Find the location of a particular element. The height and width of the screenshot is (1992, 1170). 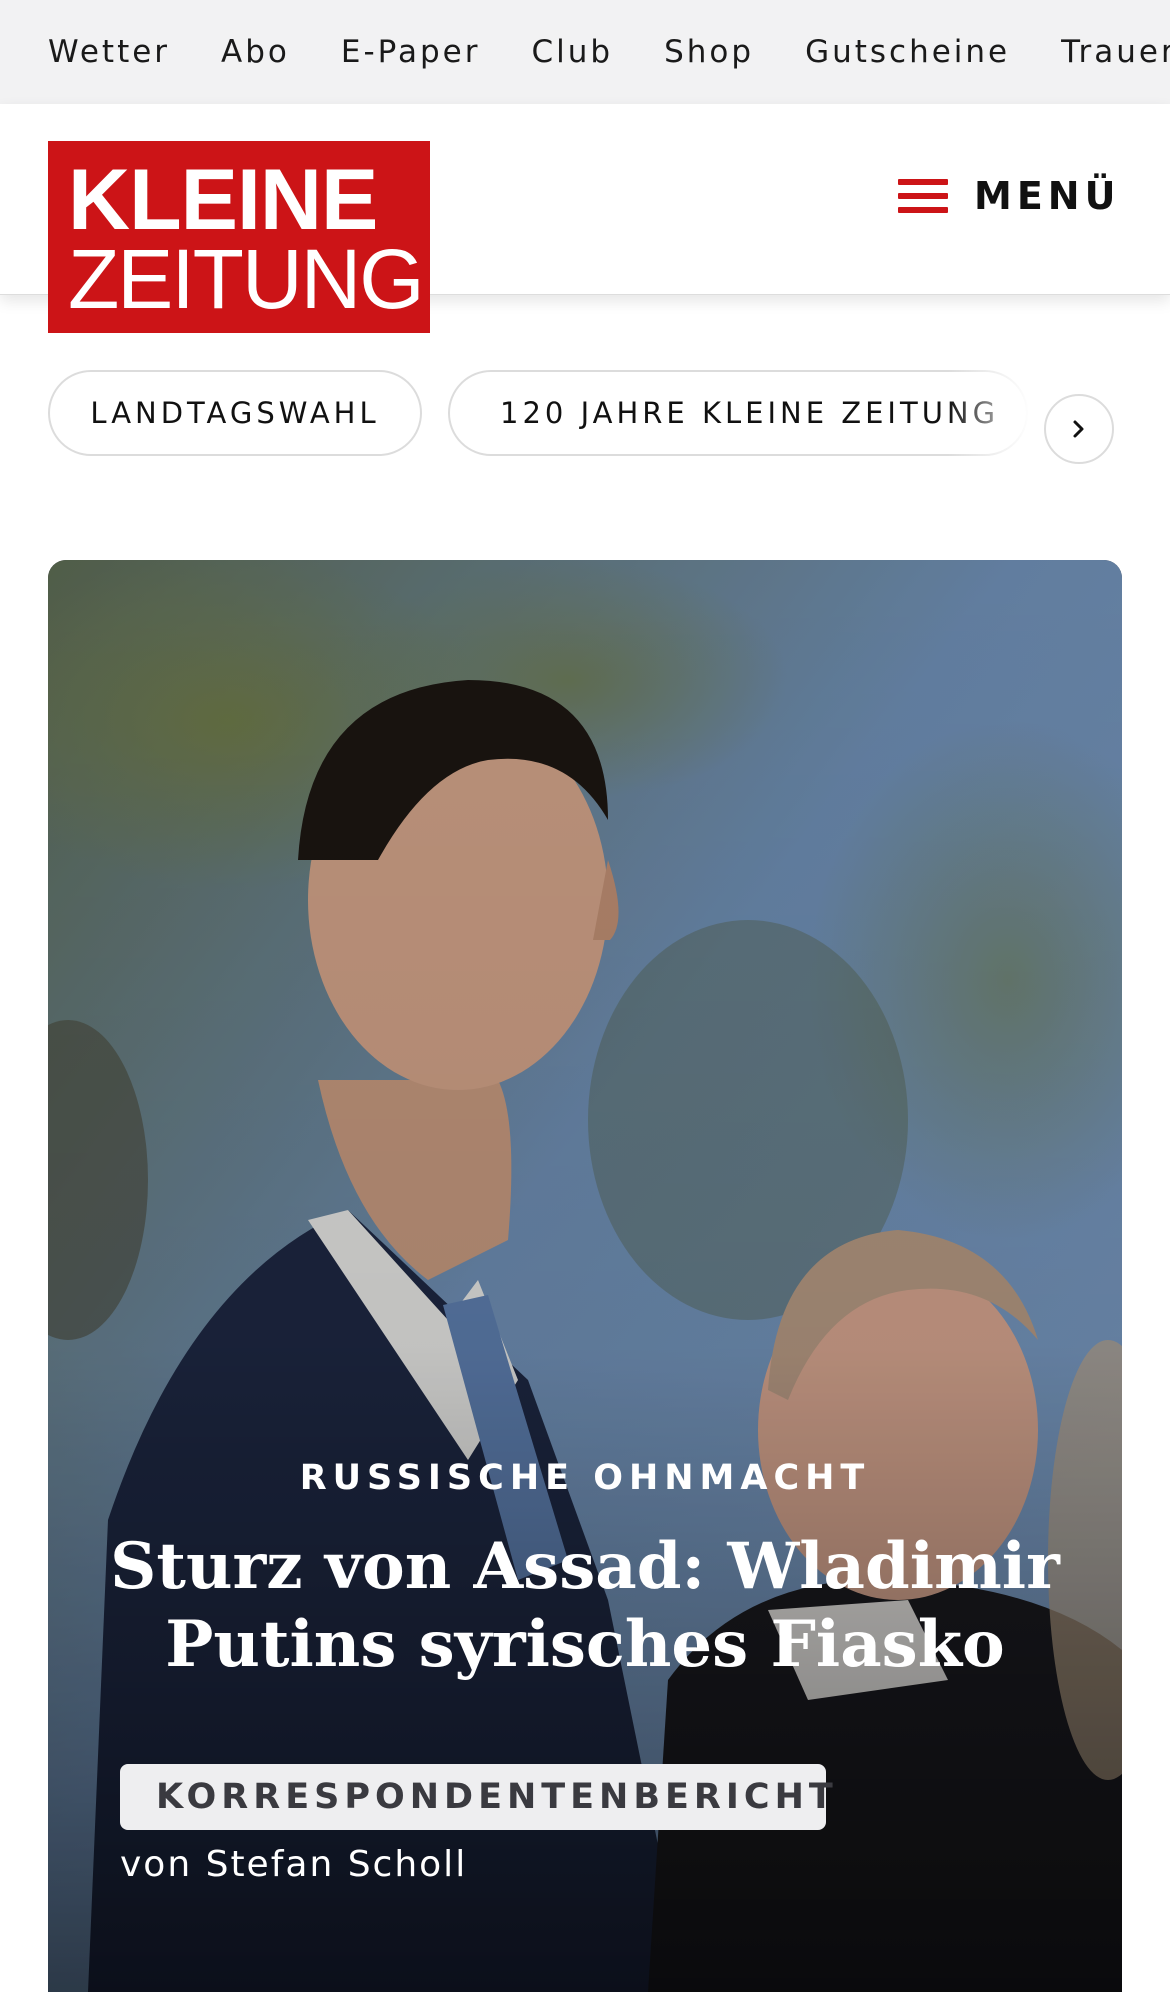

logo-line-1: KLEINE is located at coordinates (223, 200).